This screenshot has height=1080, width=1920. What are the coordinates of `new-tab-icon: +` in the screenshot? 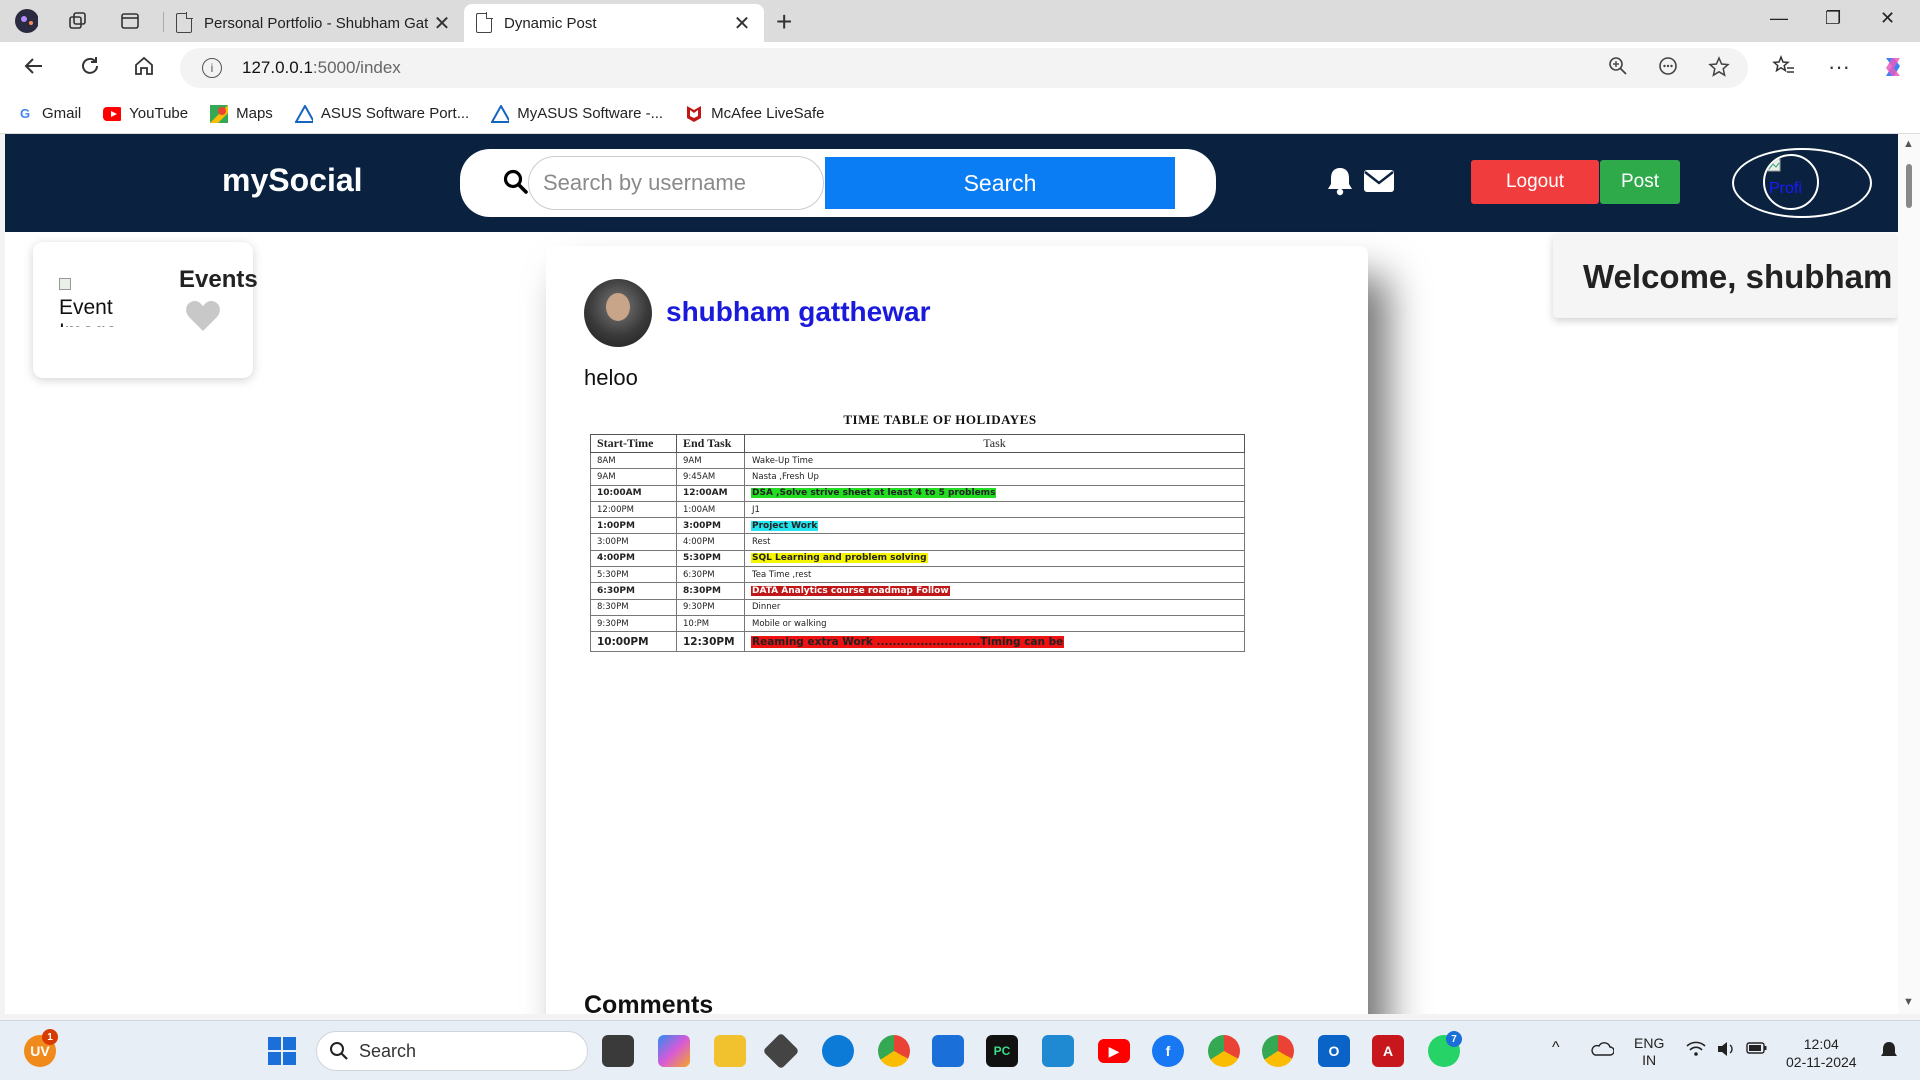 It's located at (784, 22).